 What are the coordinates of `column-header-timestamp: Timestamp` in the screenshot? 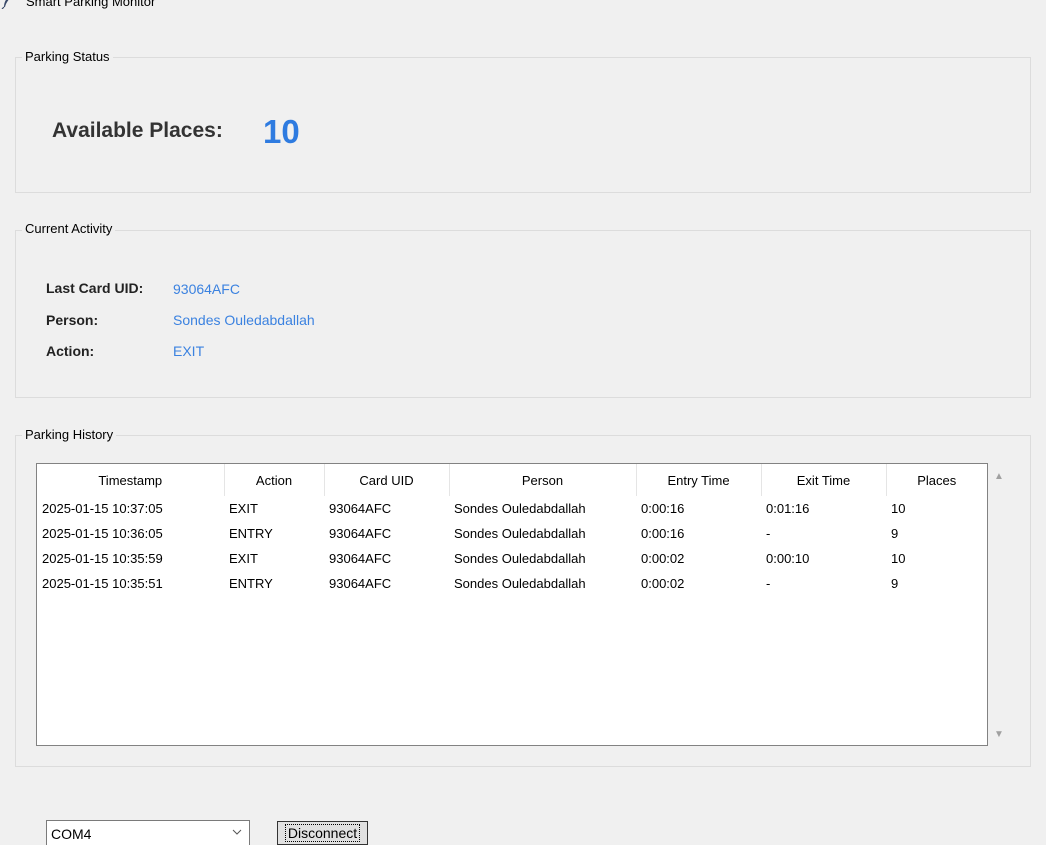 It's located at (131, 480).